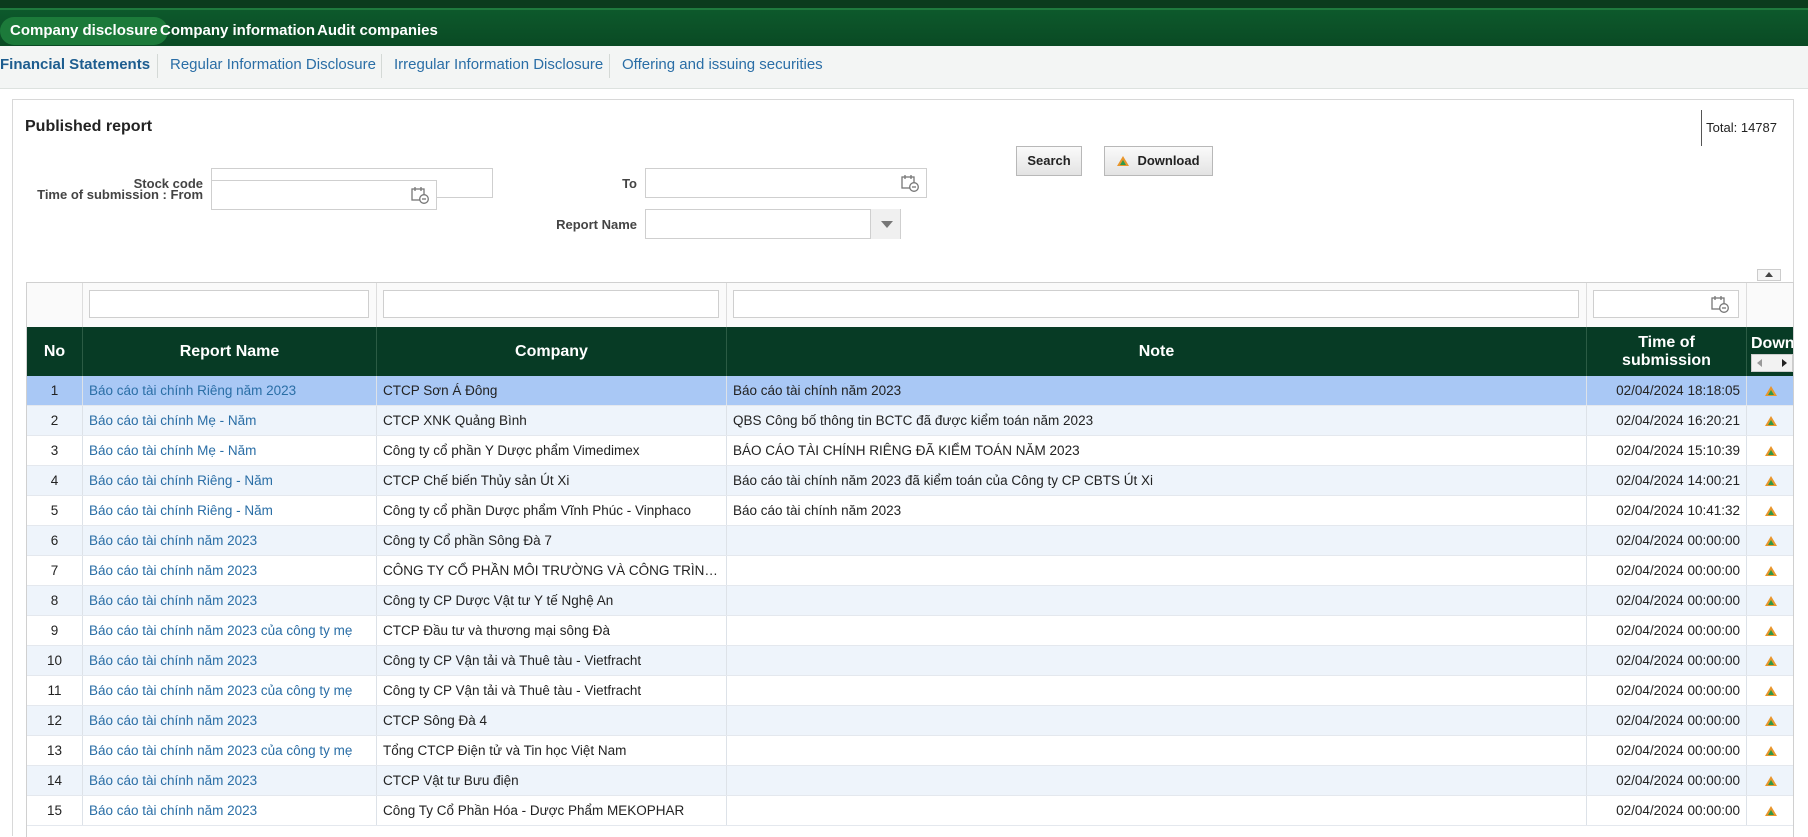  Describe the element at coordinates (1772, 363) in the screenshot. I see `horizontal-scroll` at that location.